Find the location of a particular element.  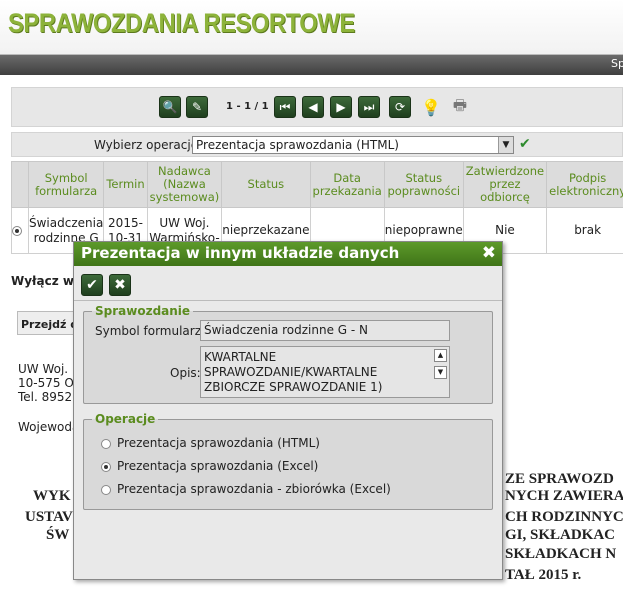

operations-legend: Operacje is located at coordinates (125, 419).